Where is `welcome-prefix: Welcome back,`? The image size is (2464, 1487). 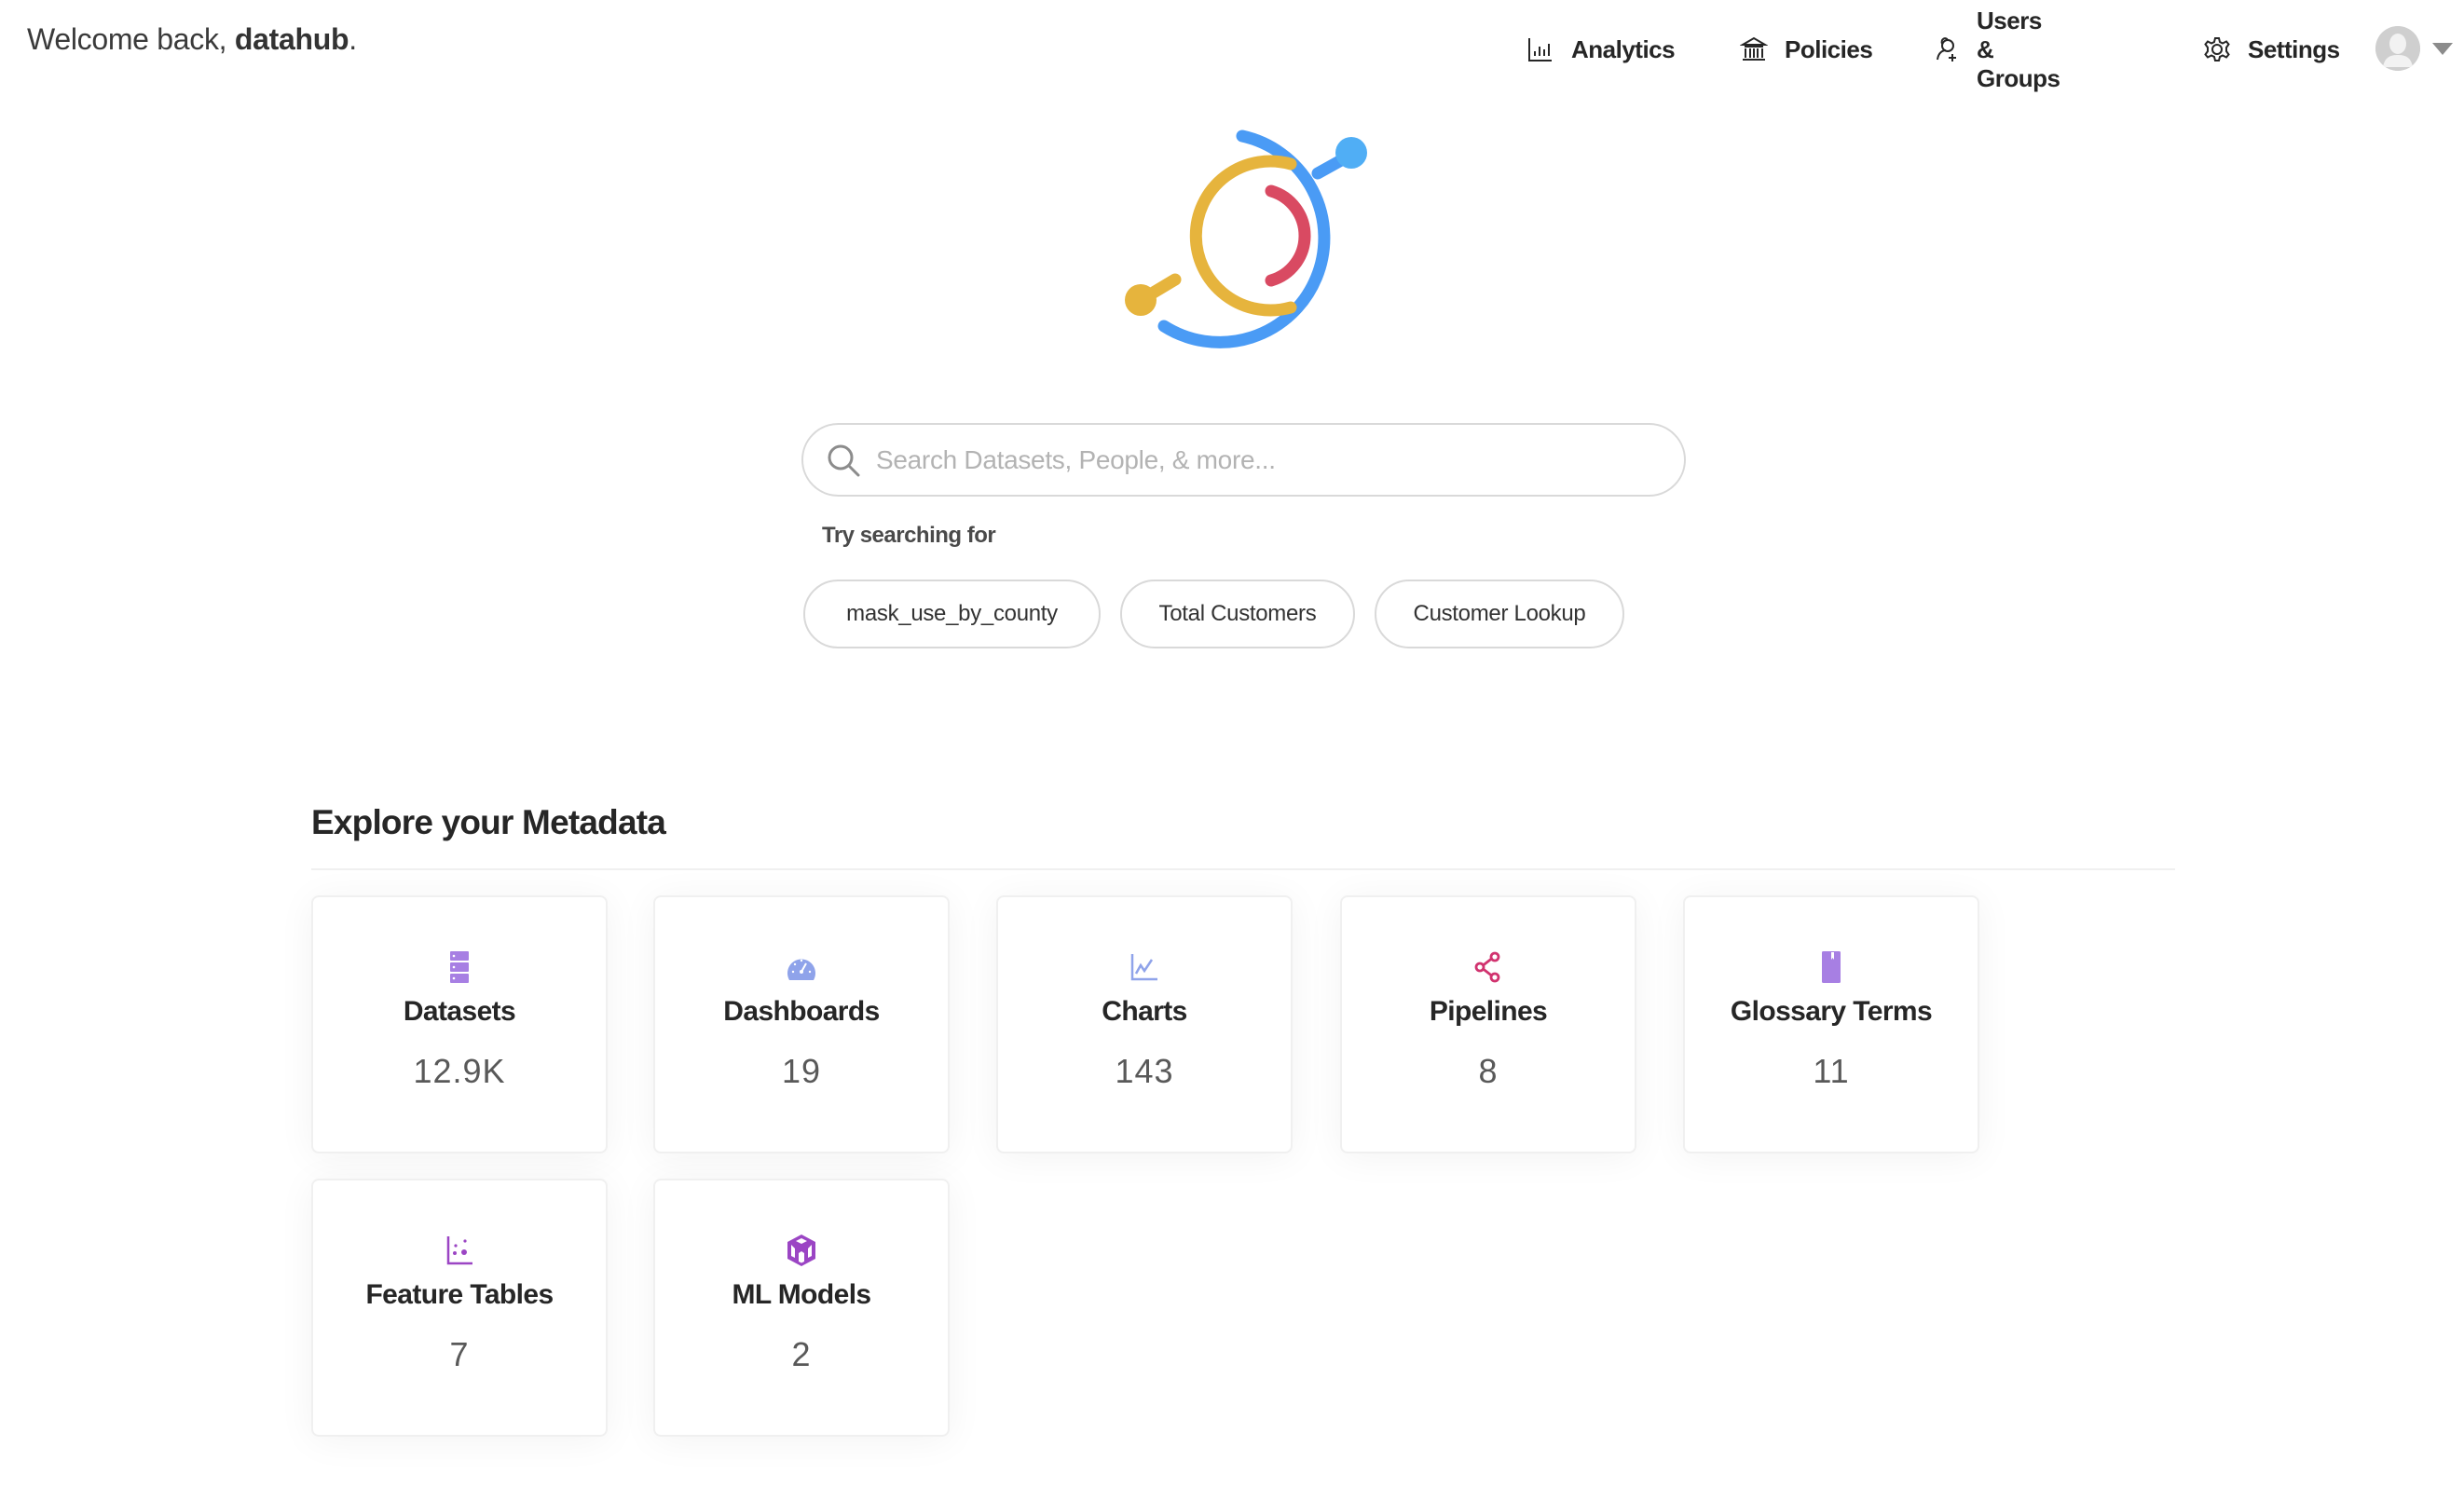
welcome-prefix: Welcome back, is located at coordinates (131, 39).